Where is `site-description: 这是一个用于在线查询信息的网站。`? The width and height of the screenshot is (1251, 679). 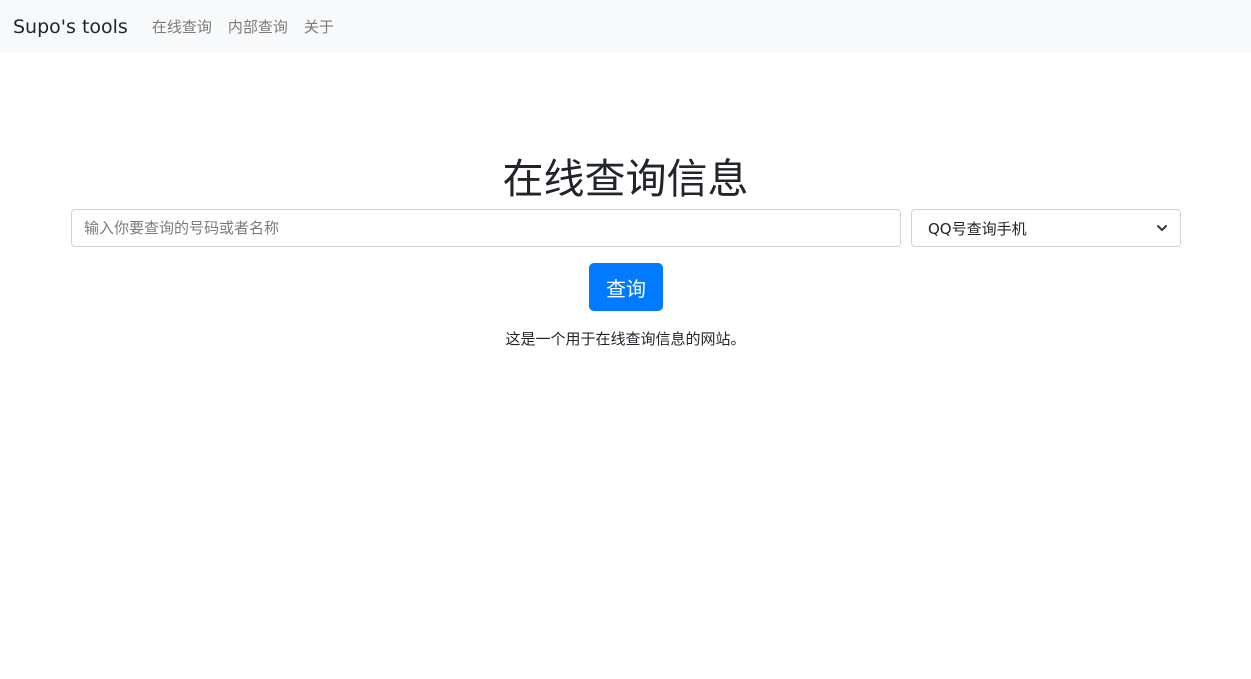 site-description: 这是一个用于在线查询信息的网站。 is located at coordinates (625, 339).